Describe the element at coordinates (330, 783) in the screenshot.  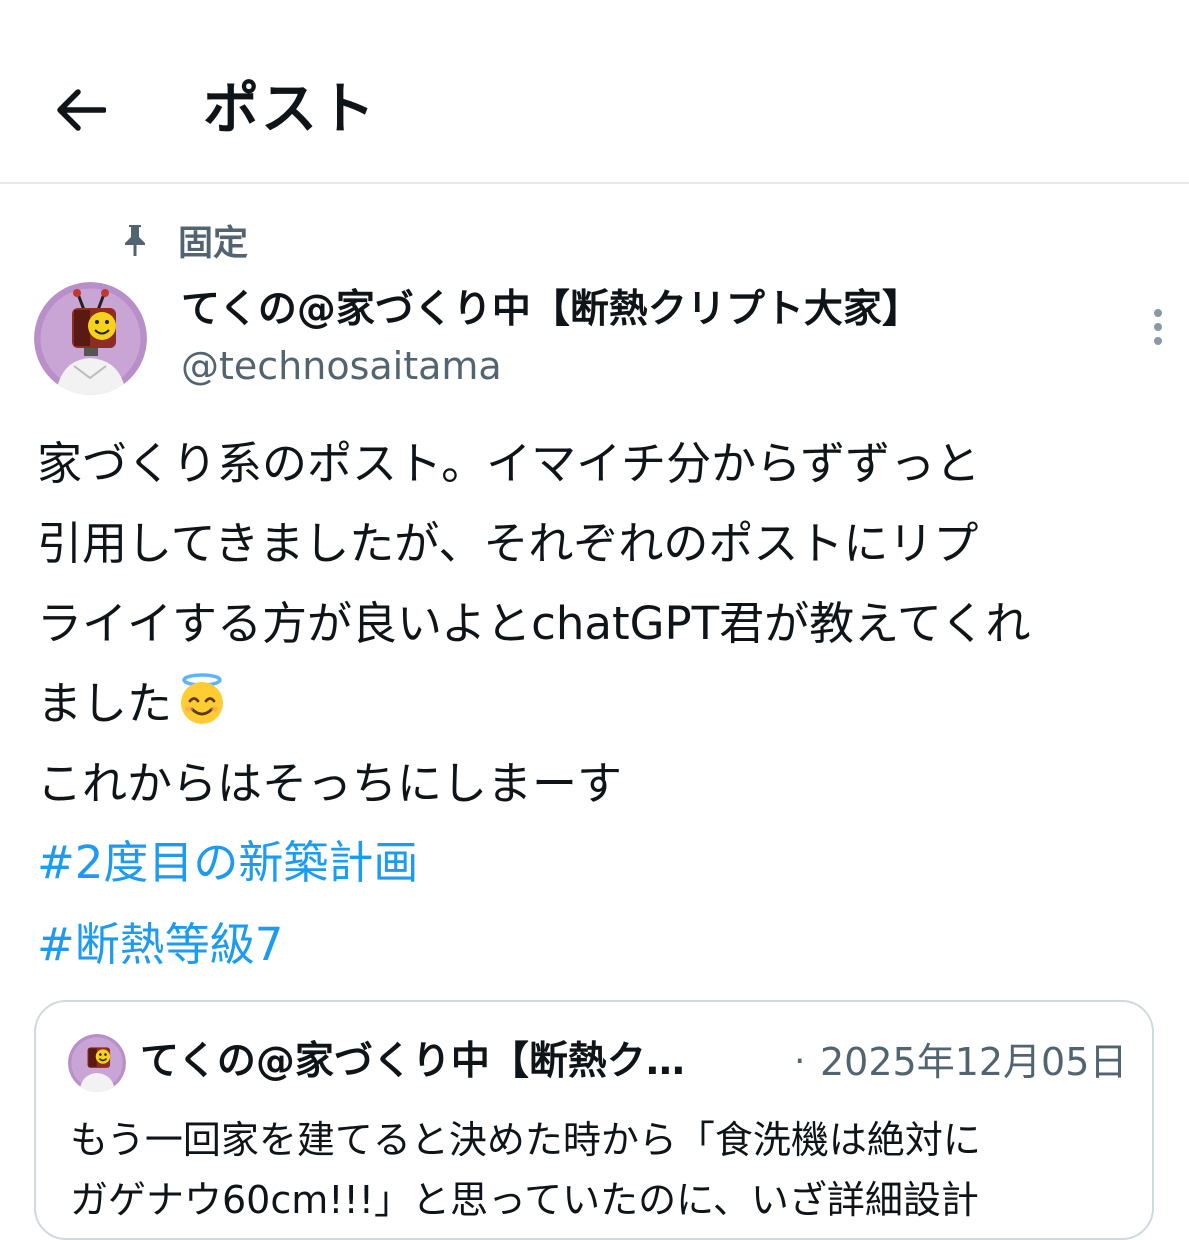
I see `post-body-line: これからはそっちにしまーす` at that location.